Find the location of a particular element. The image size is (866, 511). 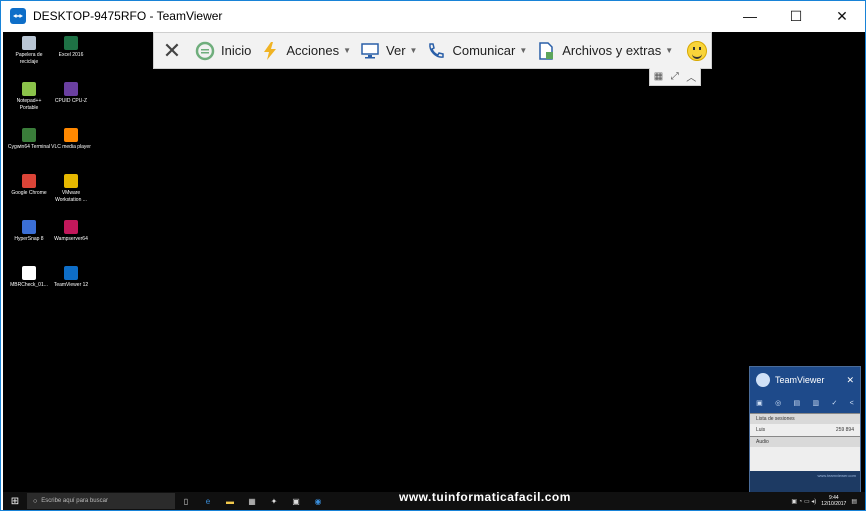

desktop-icon-label: Cygwin64 Terminal is located at coordinates (29, 147).